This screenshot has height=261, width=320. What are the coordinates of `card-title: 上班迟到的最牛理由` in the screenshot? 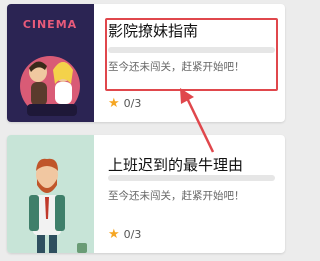 It's located at (176, 165).